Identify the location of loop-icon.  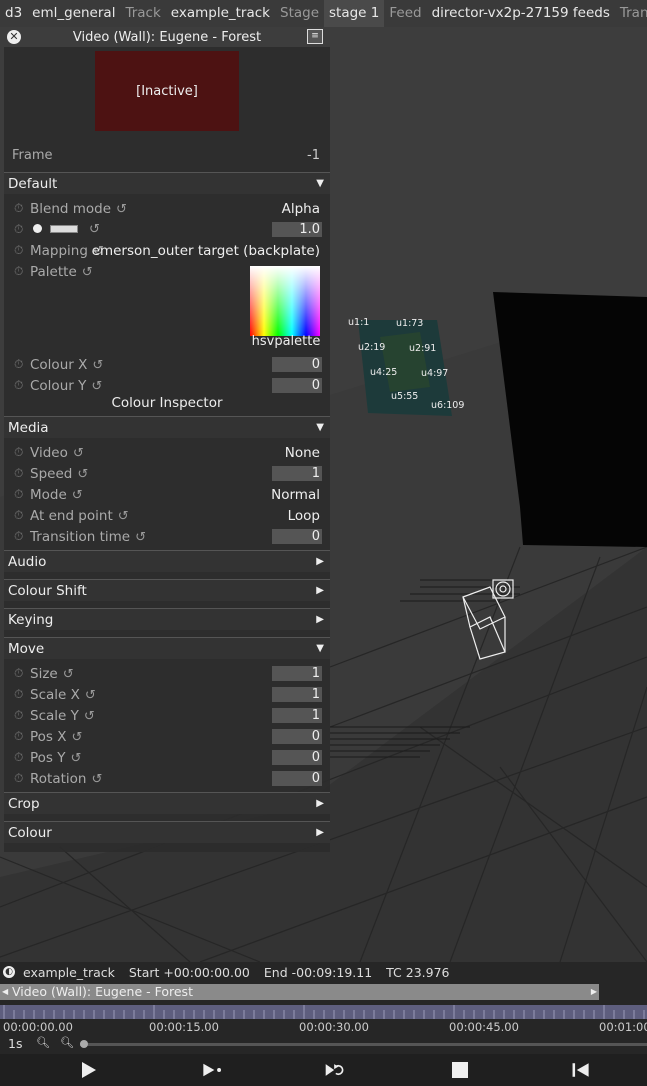
(335, 1070).